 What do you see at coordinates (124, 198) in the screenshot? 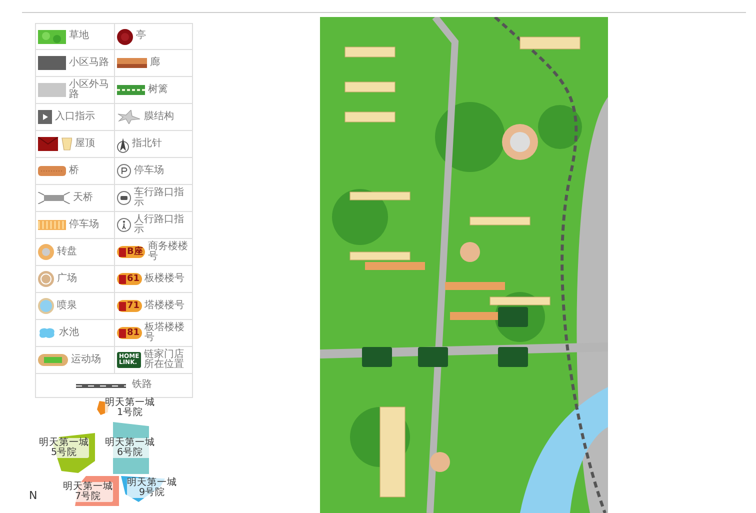
I see `car-icon` at bounding box center [124, 198].